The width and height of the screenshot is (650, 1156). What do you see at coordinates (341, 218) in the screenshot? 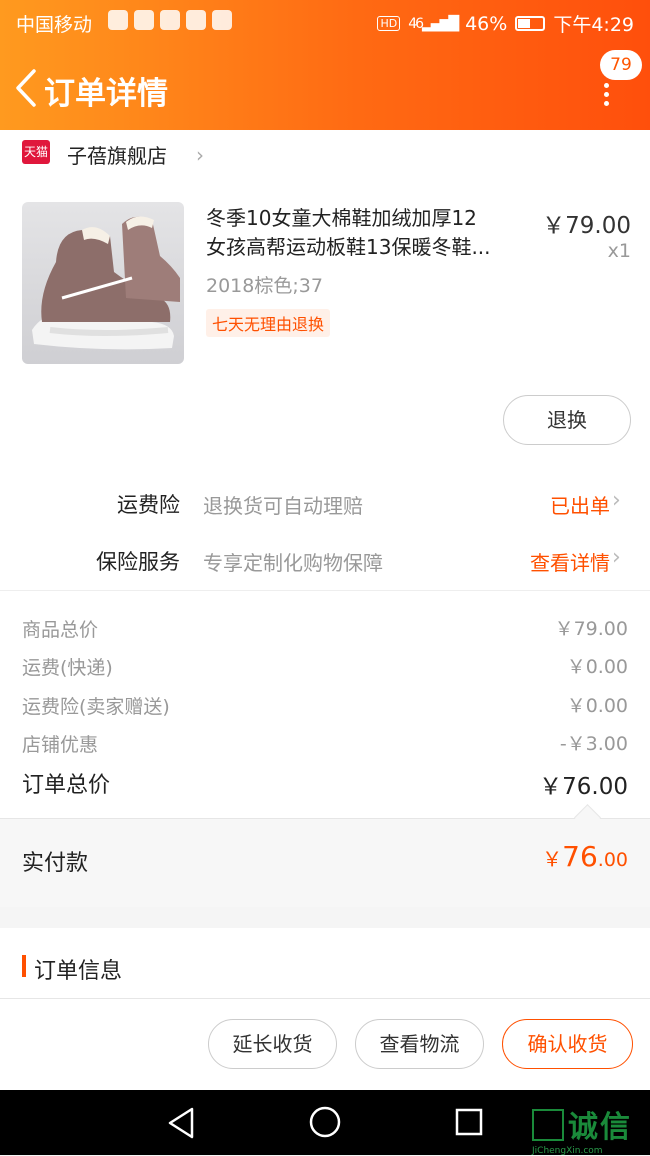
I see `product-title-line1: 冬季10女童大棉鞋加绒加厚12` at bounding box center [341, 218].